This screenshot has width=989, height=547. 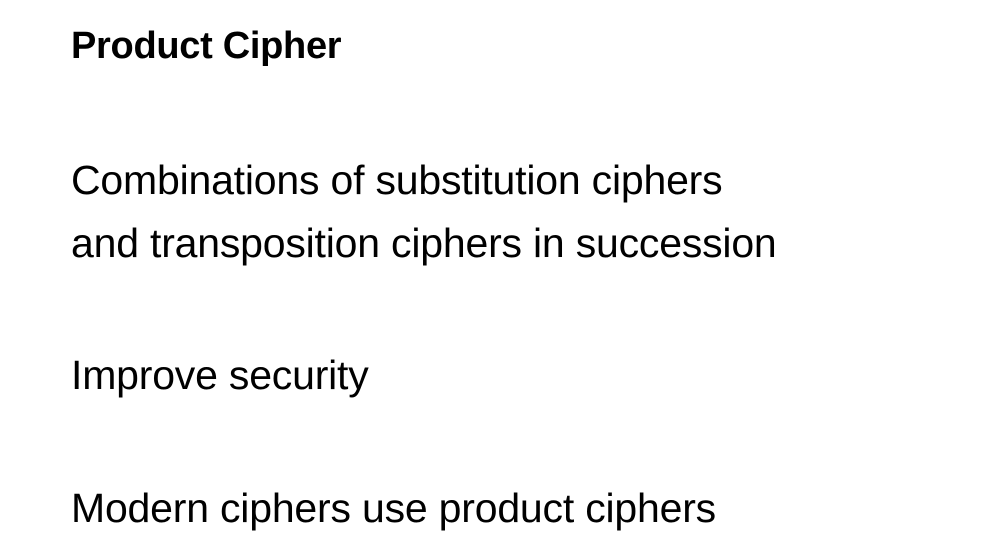 I want to click on bullet-point-line: Improve security, so click(x=220, y=375).